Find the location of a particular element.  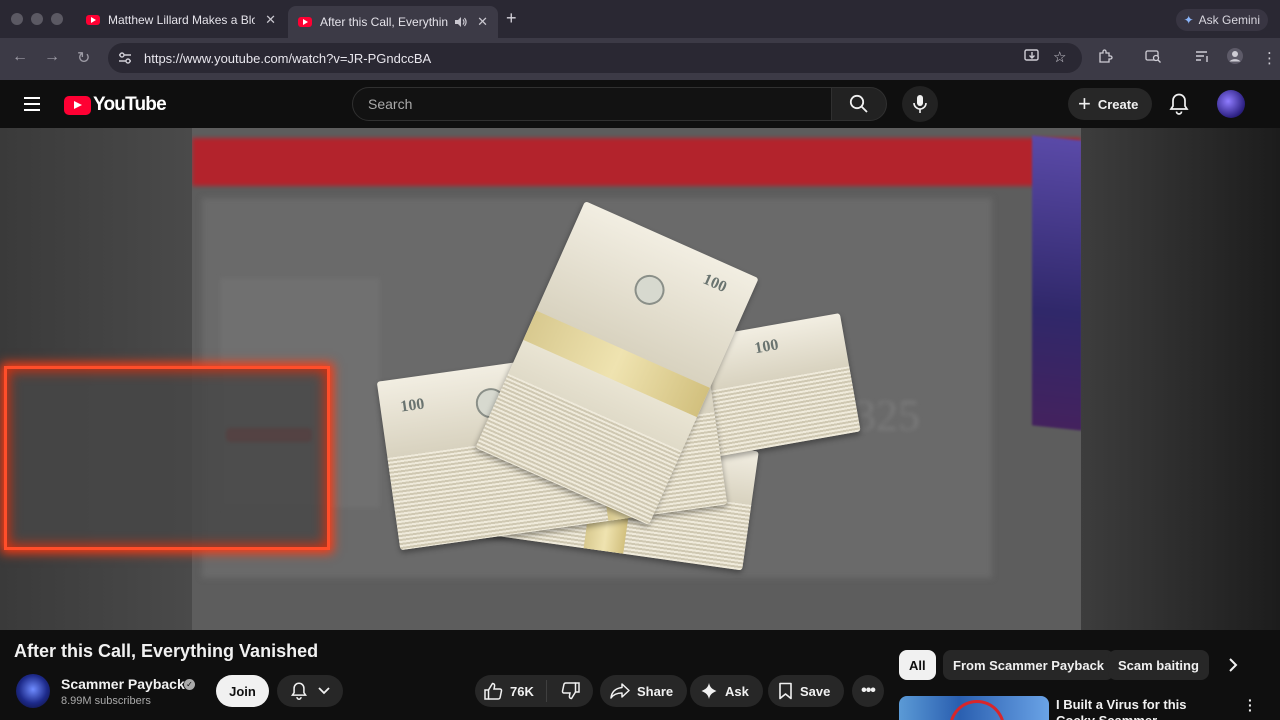

account-avatar is located at coordinates (1231, 104).